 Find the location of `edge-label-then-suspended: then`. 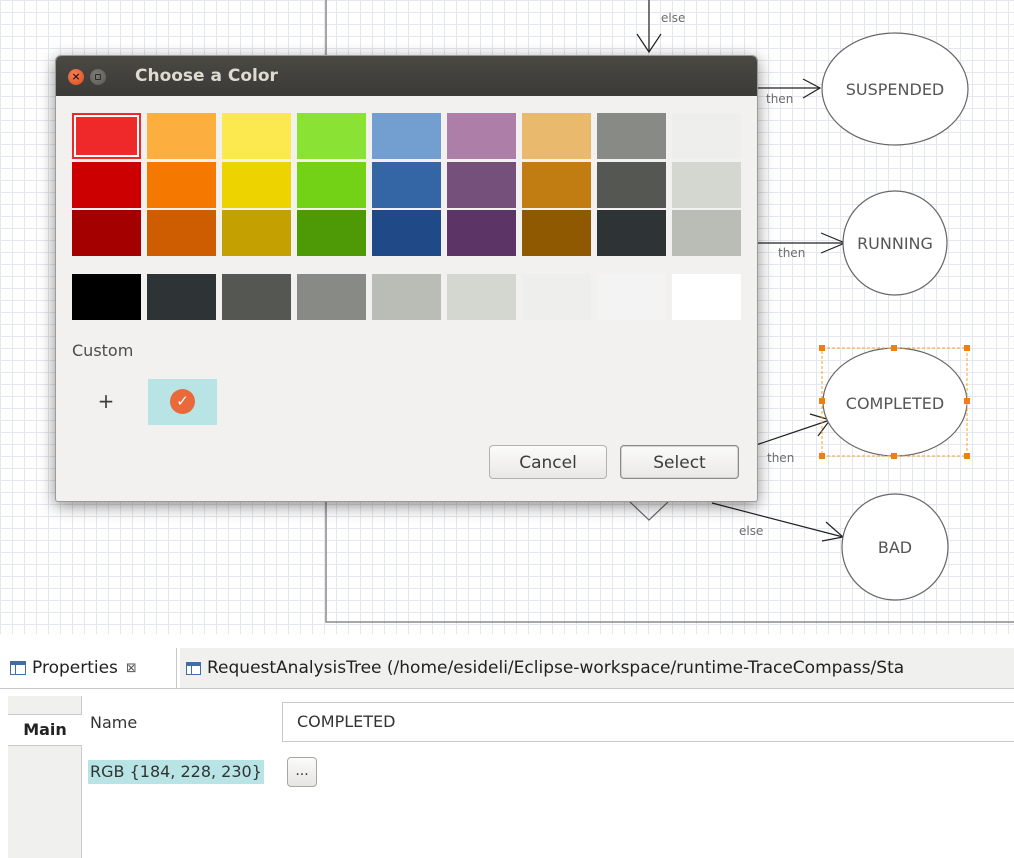

edge-label-then-suspended: then is located at coordinates (779, 99).